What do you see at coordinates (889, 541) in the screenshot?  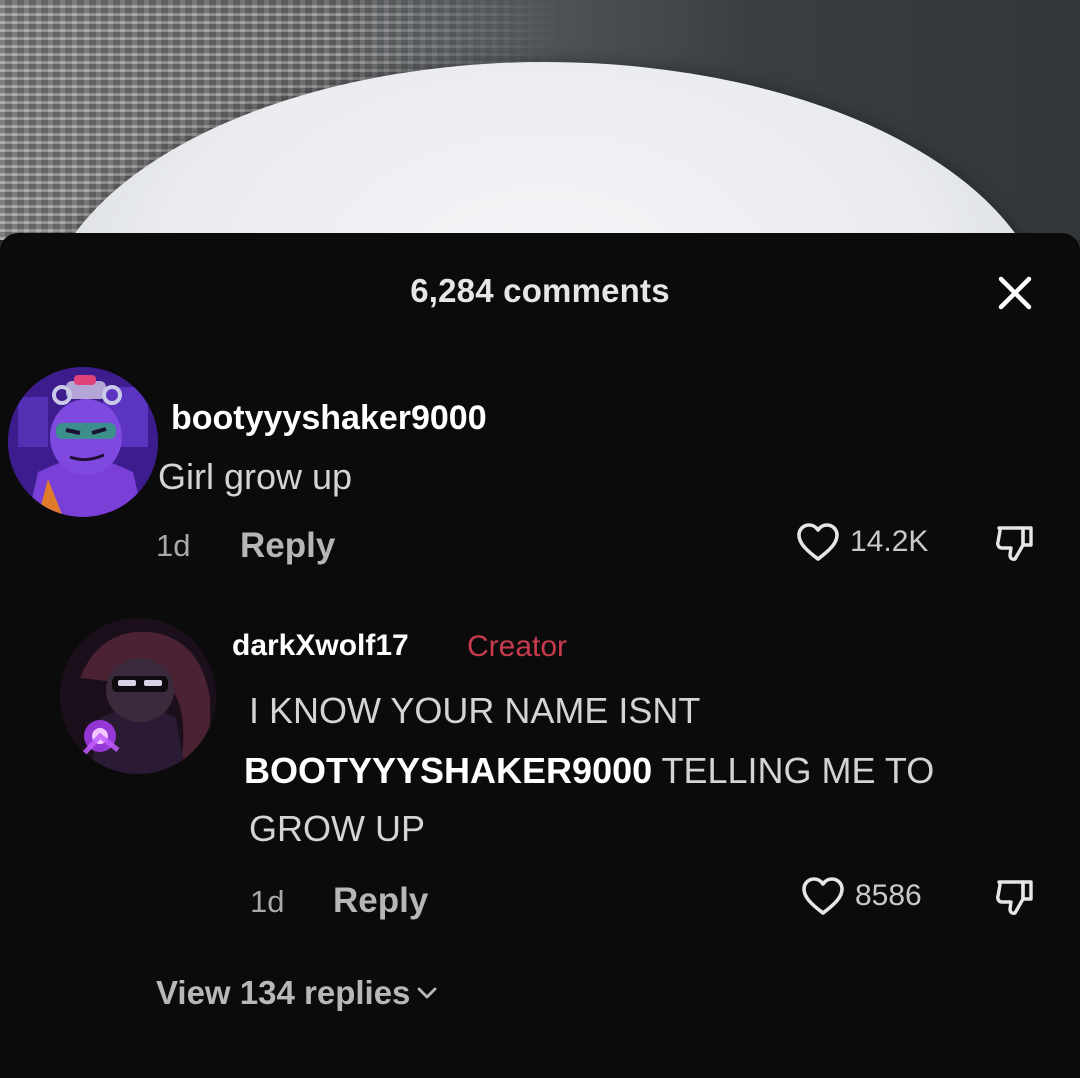 I see `like-count: 14.2K` at bounding box center [889, 541].